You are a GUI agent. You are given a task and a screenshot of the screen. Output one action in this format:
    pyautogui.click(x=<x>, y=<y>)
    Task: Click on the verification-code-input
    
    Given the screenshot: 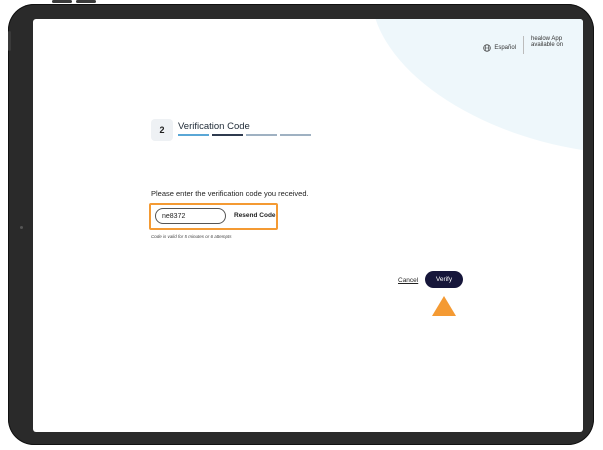 What is the action you would take?
    pyautogui.click(x=190, y=216)
    